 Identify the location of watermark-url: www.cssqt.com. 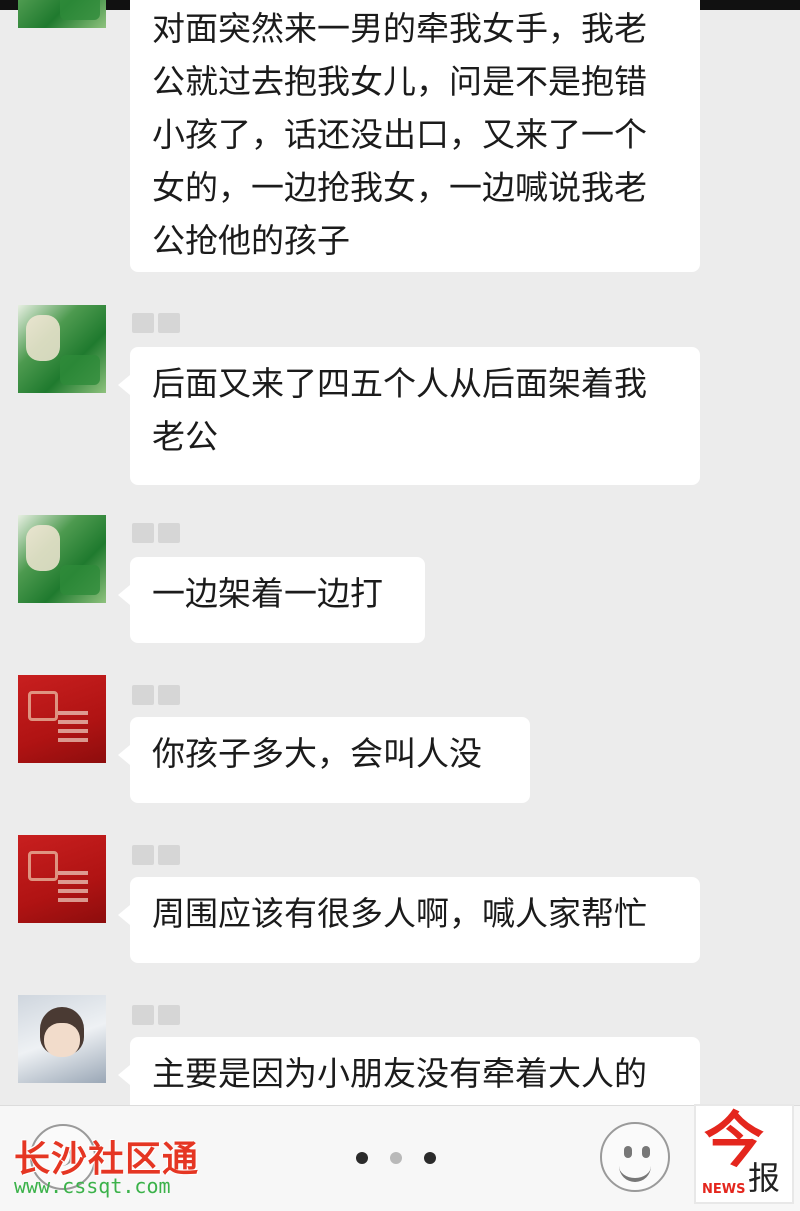
(92, 1186).